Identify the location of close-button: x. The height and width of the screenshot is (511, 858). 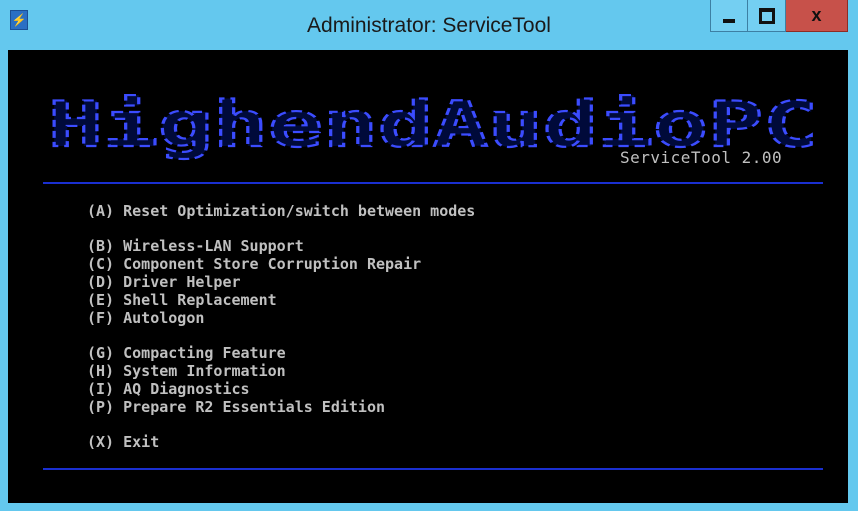
(817, 16).